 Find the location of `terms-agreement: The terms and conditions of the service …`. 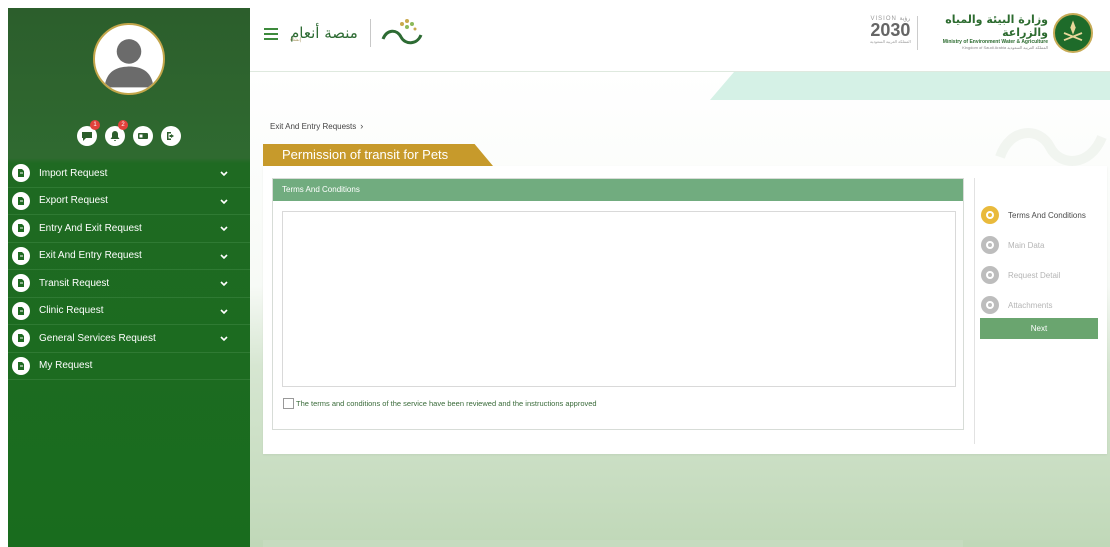

terms-agreement: The terms and conditions of the service … is located at coordinates (440, 403).